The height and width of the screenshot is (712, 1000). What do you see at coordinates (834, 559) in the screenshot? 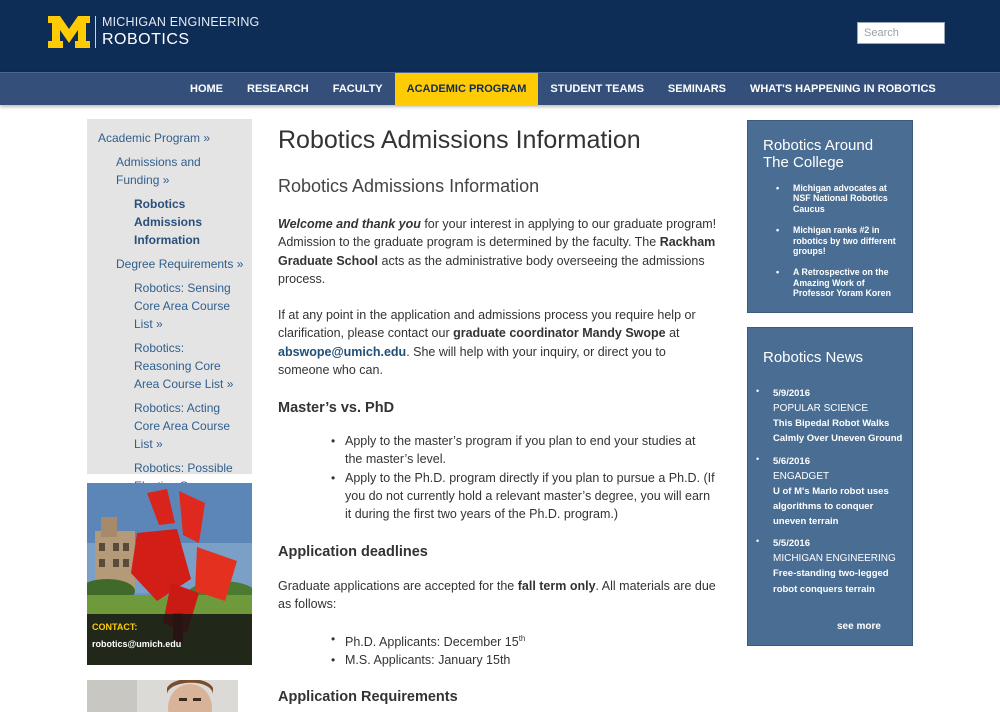
I see `news-source: MICHIGAN ENGINEERING` at bounding box center [834, 559].